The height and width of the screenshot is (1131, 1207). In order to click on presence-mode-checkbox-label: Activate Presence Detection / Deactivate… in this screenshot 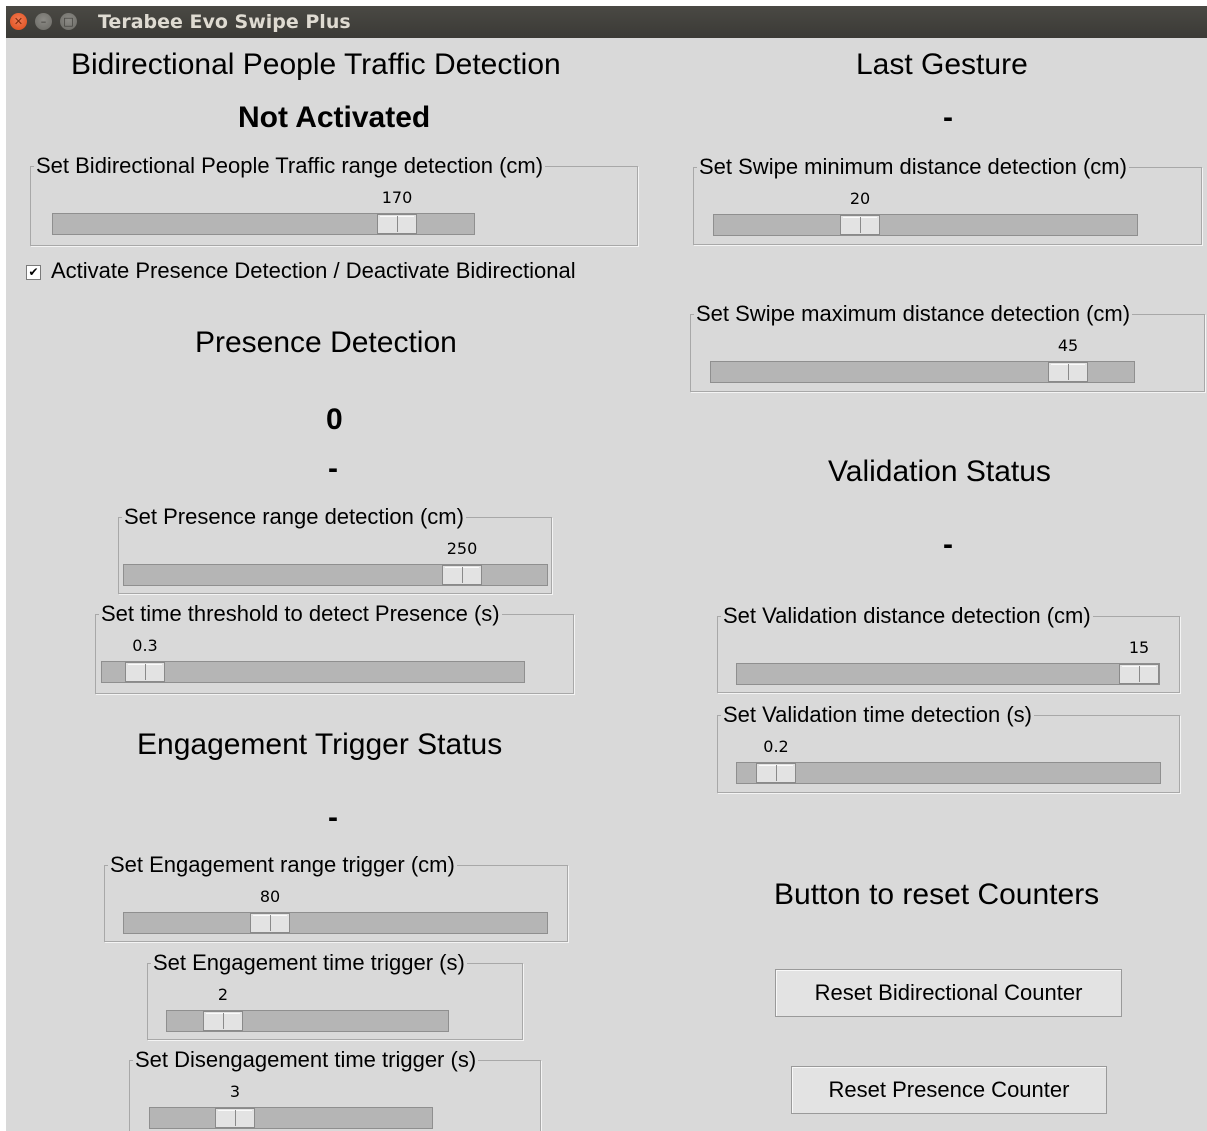, I will do `click(313, 270)`.